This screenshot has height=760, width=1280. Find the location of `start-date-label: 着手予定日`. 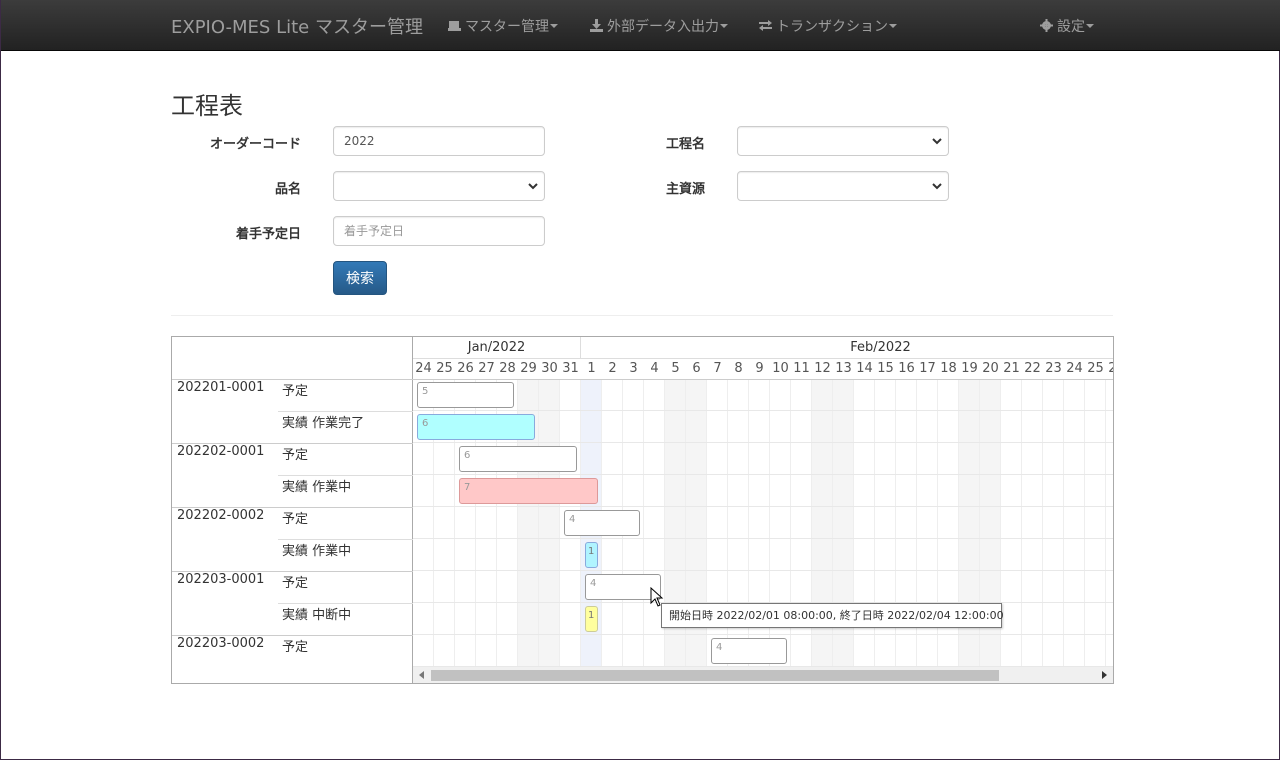

start-date-label: 着手予定日 is located at coordinates (268, 234).